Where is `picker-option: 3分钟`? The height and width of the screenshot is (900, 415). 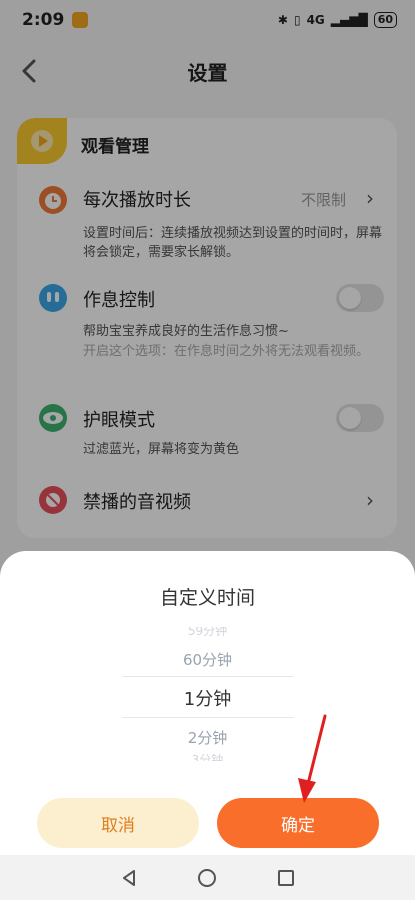 picker-option: 3分钟 is located at coordinates (207, 757).